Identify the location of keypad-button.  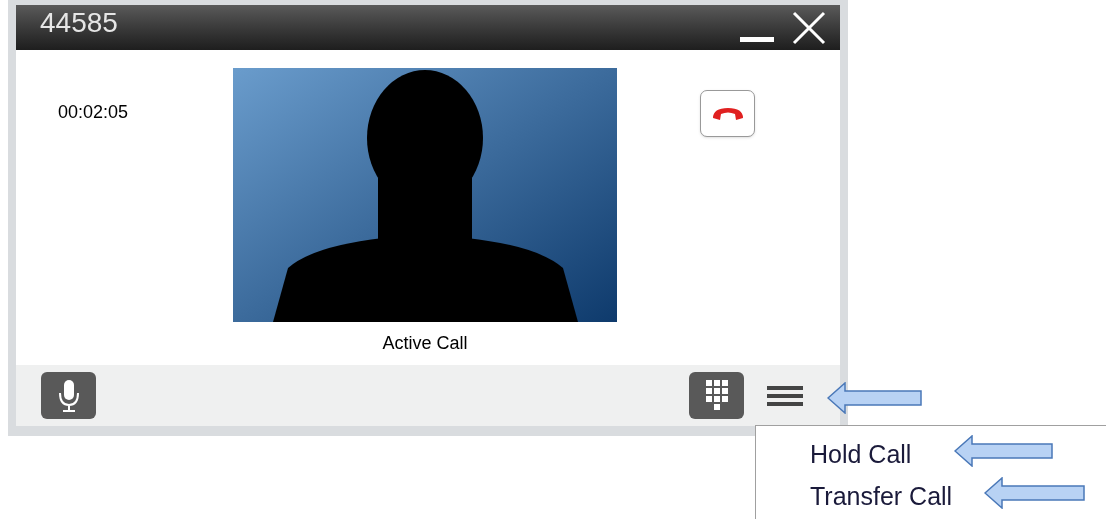
(716, 395).